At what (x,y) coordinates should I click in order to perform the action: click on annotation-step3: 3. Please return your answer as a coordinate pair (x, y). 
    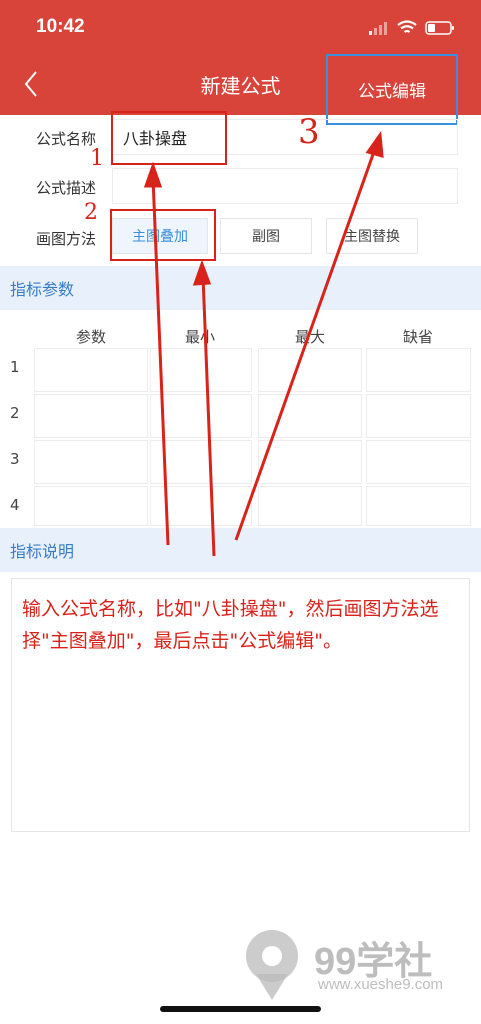
    Looking at the image, I should click on (309, 132).